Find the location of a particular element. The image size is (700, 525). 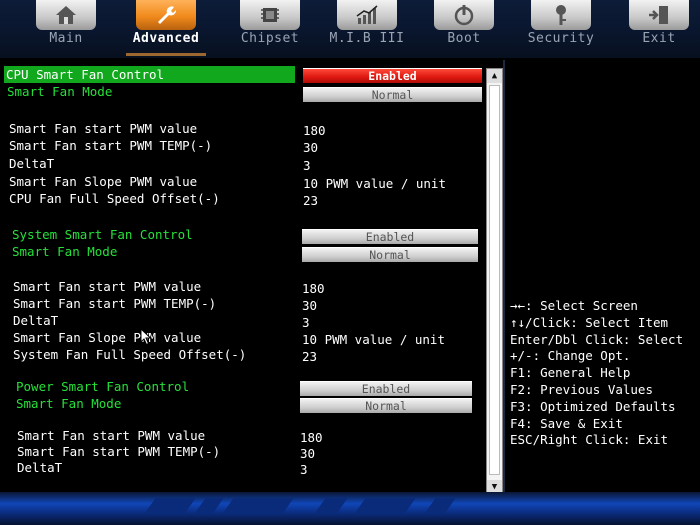

power-delta-label: DeltaT is located at coordinates (40, 467).